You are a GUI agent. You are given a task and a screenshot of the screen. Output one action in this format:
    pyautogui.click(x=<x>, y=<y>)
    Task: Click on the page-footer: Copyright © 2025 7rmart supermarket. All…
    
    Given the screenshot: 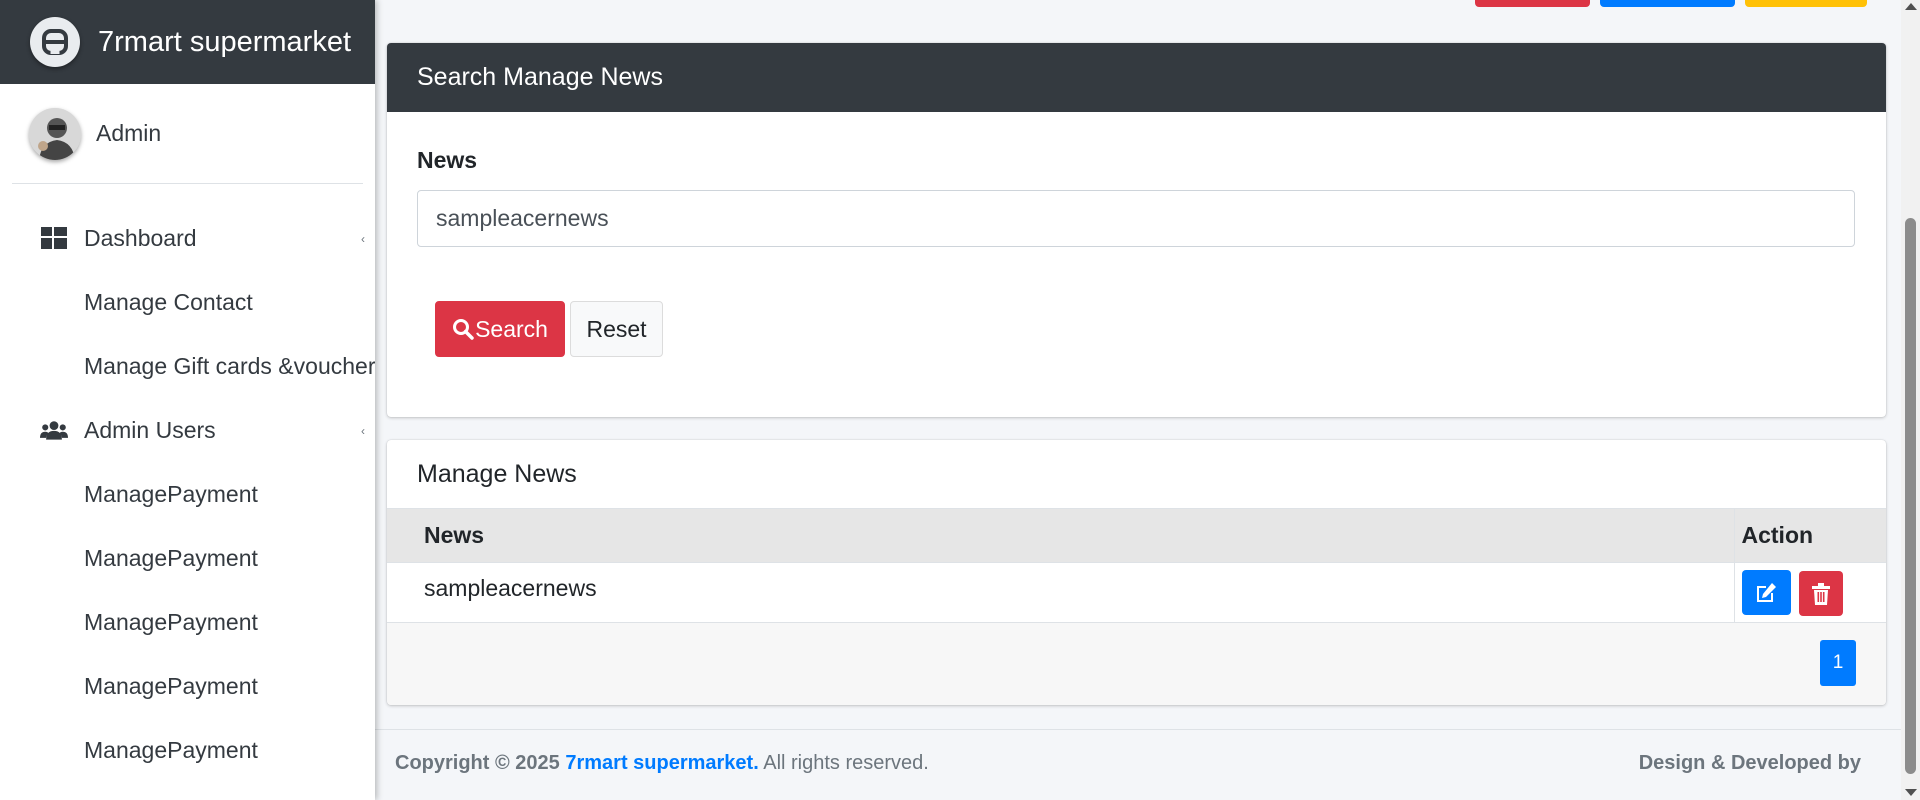 What is the action you would take?
    pyautogui.click(x=1138, y=764)
    